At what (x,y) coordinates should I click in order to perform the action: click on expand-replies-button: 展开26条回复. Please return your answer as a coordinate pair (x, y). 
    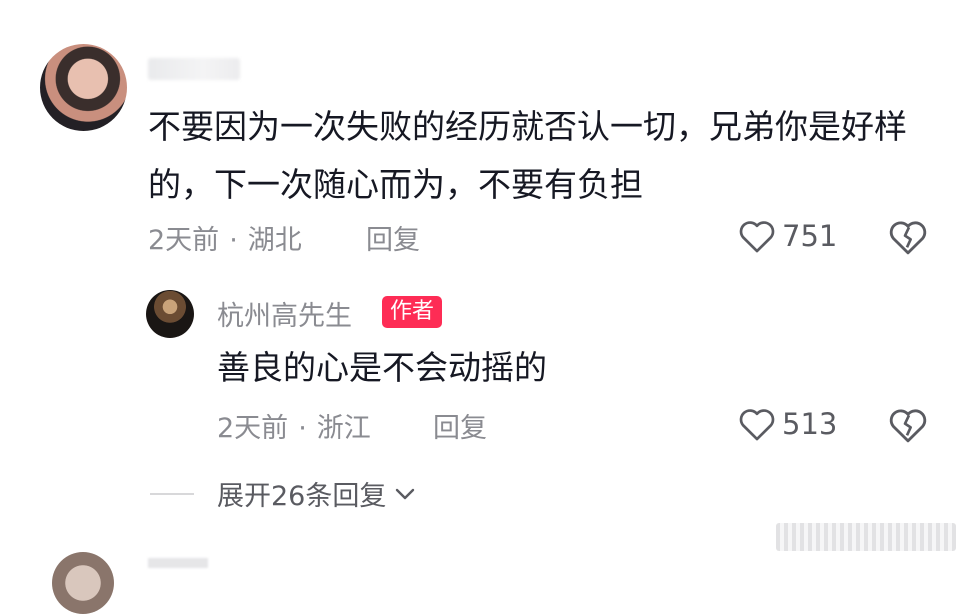
    Looking at the image, I should click on (316, 493).